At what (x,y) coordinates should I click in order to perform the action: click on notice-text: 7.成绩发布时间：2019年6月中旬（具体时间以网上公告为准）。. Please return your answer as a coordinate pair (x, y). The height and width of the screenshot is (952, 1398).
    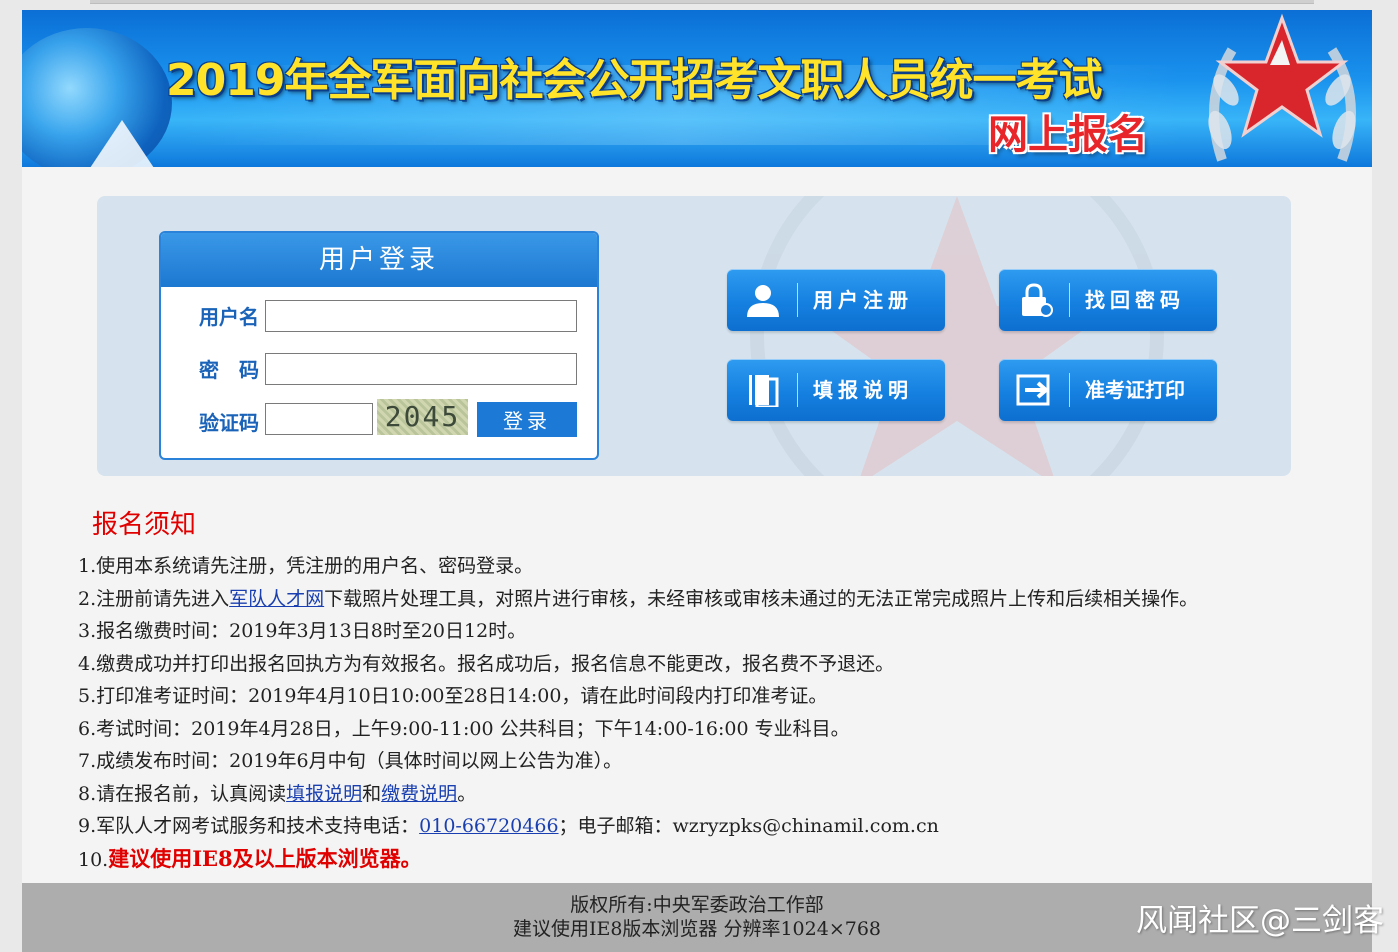
    Looking at the image, I should click on (350, 761).